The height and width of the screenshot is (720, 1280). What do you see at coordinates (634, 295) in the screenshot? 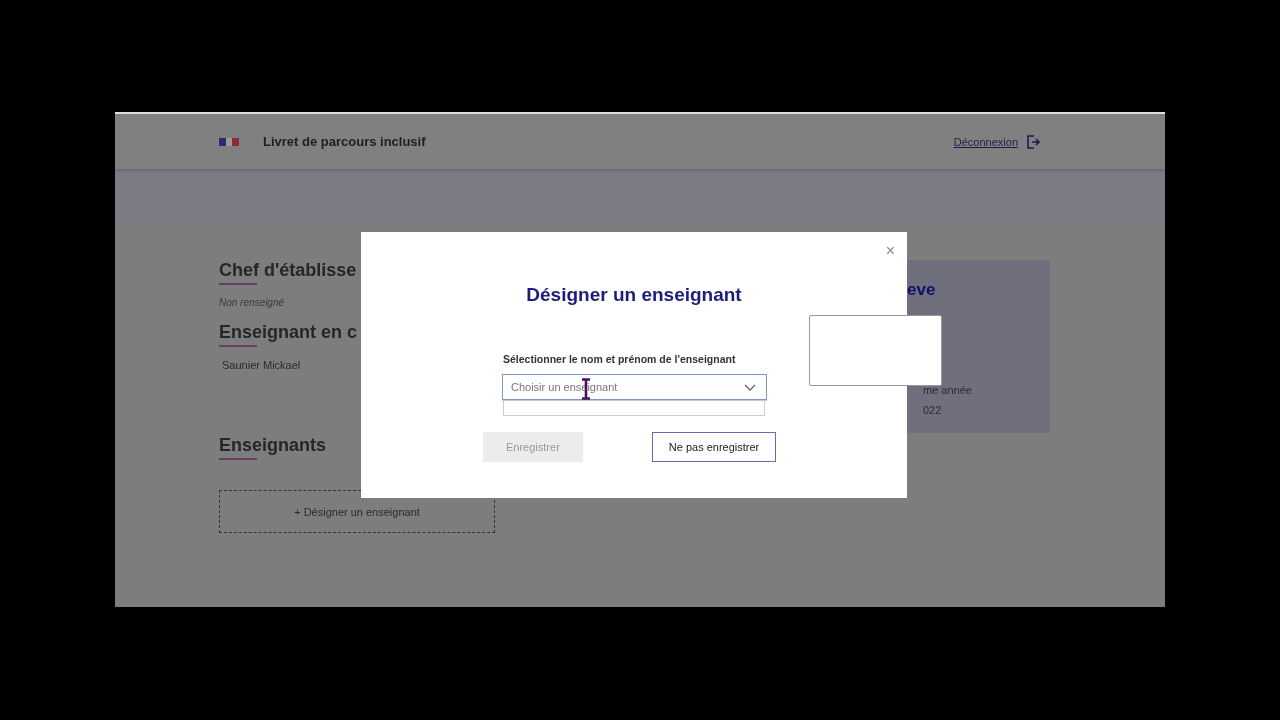
I see `modal-title: Désigner un enseignant` at bounding box center [634, 295].